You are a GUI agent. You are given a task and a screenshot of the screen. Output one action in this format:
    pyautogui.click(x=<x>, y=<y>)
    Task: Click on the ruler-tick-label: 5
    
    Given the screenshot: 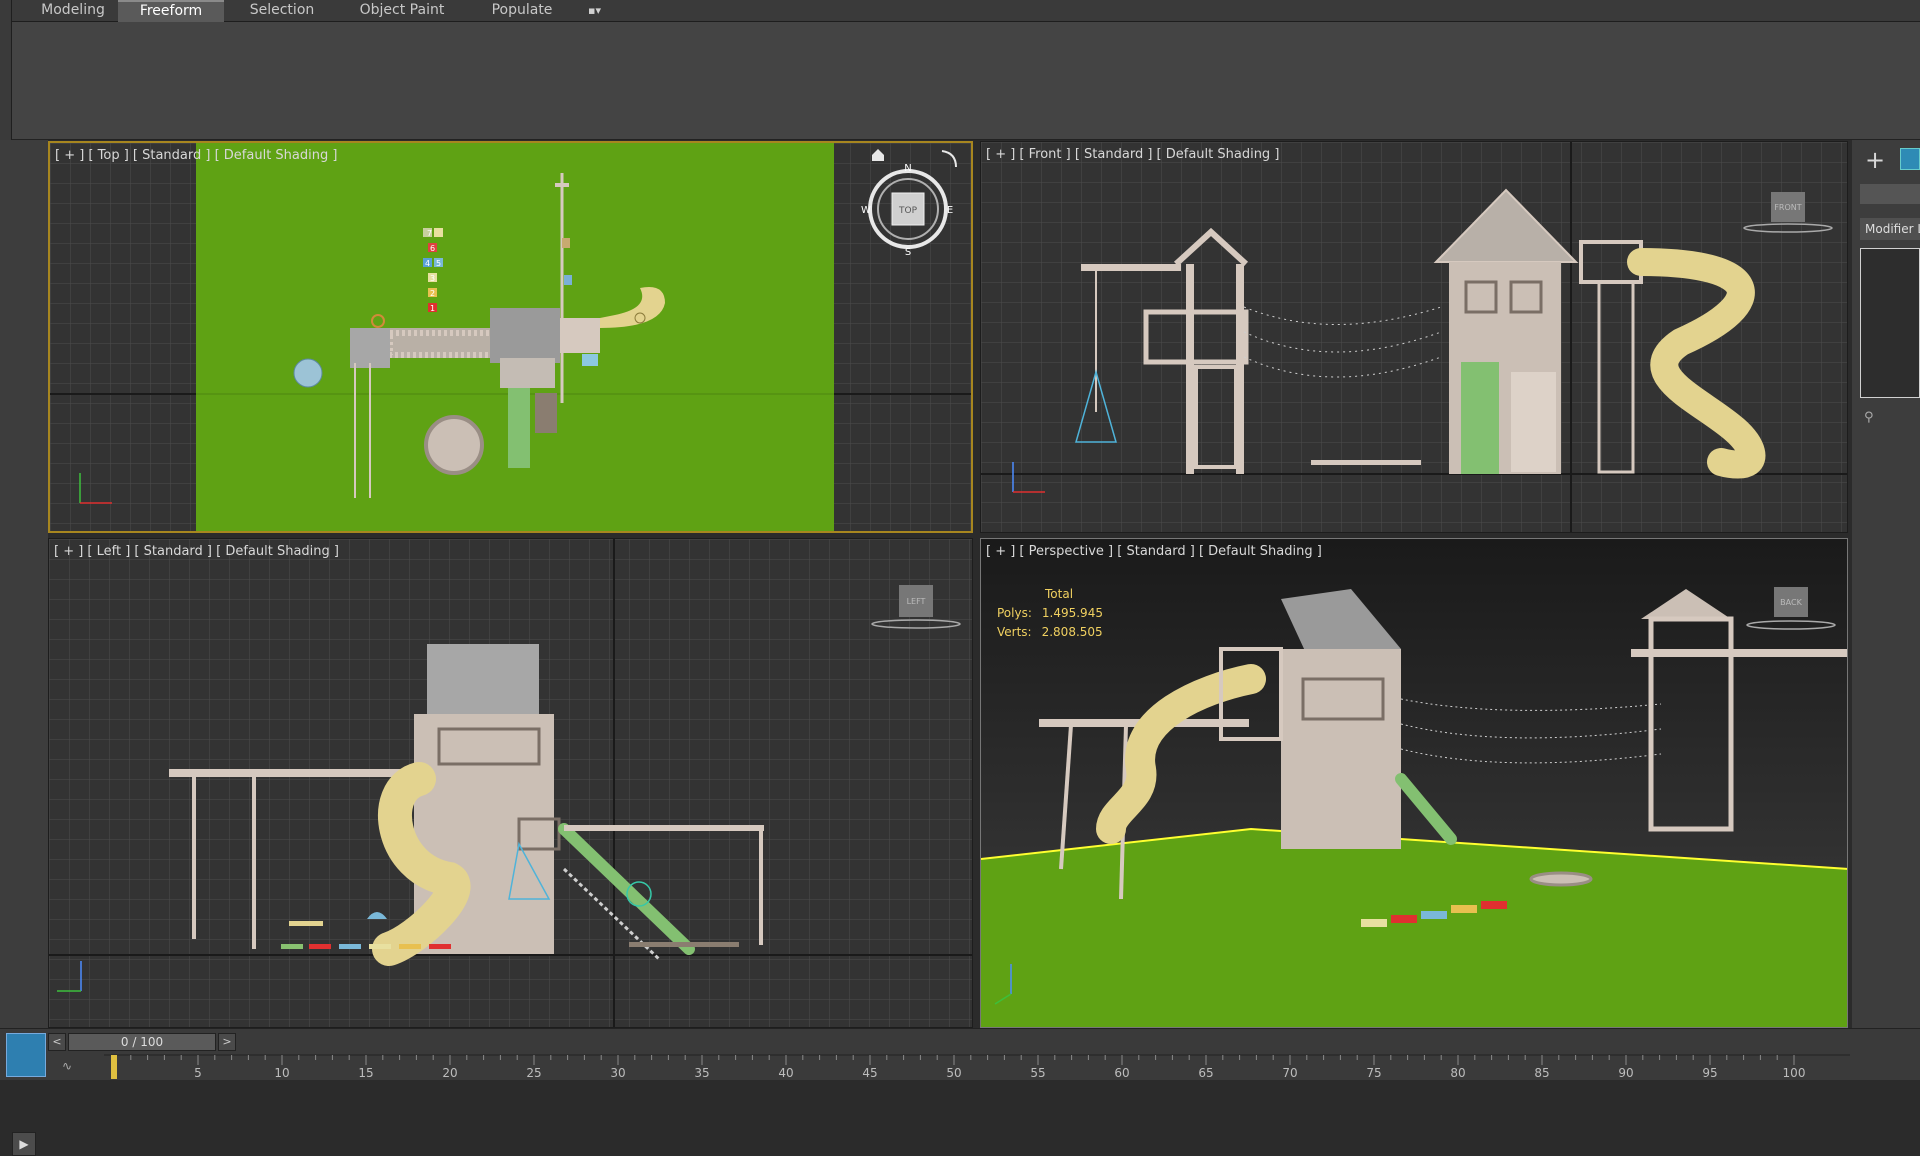 What is the action you would take?
    pyautogui.click(x=198, y=1073)
    